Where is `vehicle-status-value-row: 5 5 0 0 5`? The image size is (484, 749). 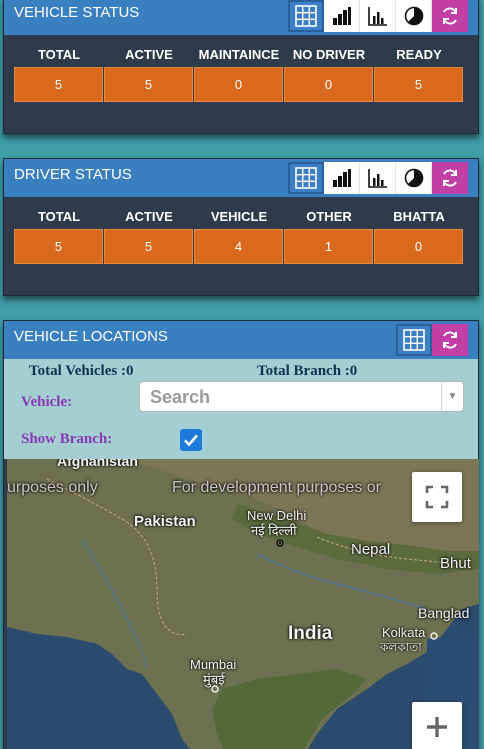
vehicle-status-value-row: 5 5 0 0 5 is located at coordinates (240, 84).